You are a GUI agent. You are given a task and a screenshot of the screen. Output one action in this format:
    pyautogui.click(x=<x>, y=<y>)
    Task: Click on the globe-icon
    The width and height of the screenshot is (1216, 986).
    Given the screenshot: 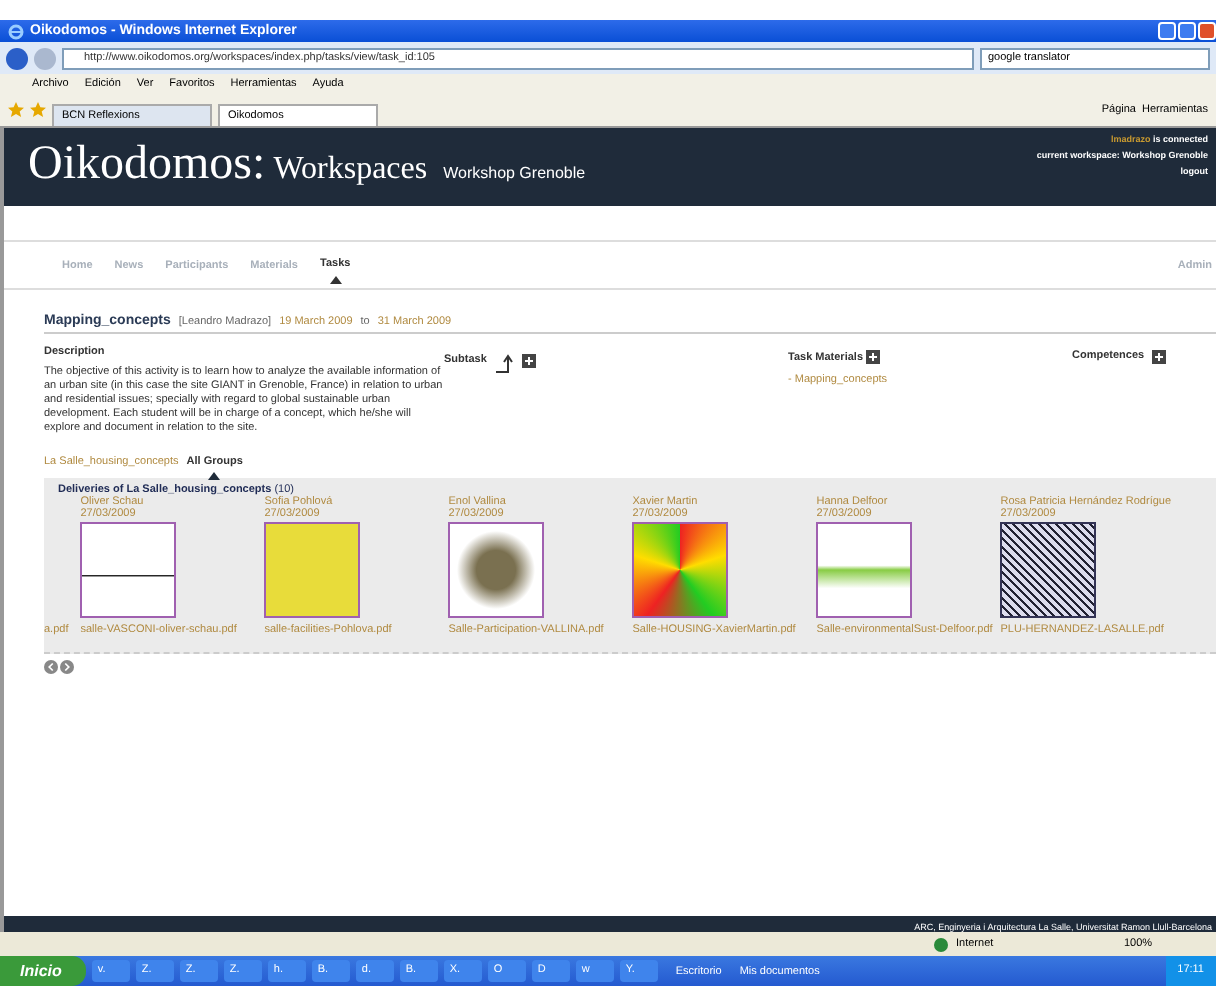 What is the action you would take?
    pyautogui.click(x=941, y=944)
    